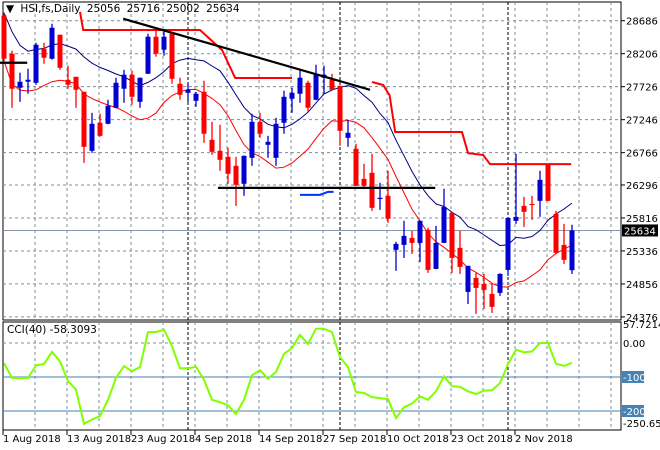 The height and width of the screenshot is (450, 660). What do you see at coordinates (354, 439) in the screenshot?
I see `date-axis-label: 27 Sep 2018` at bounding box center [354, 439].